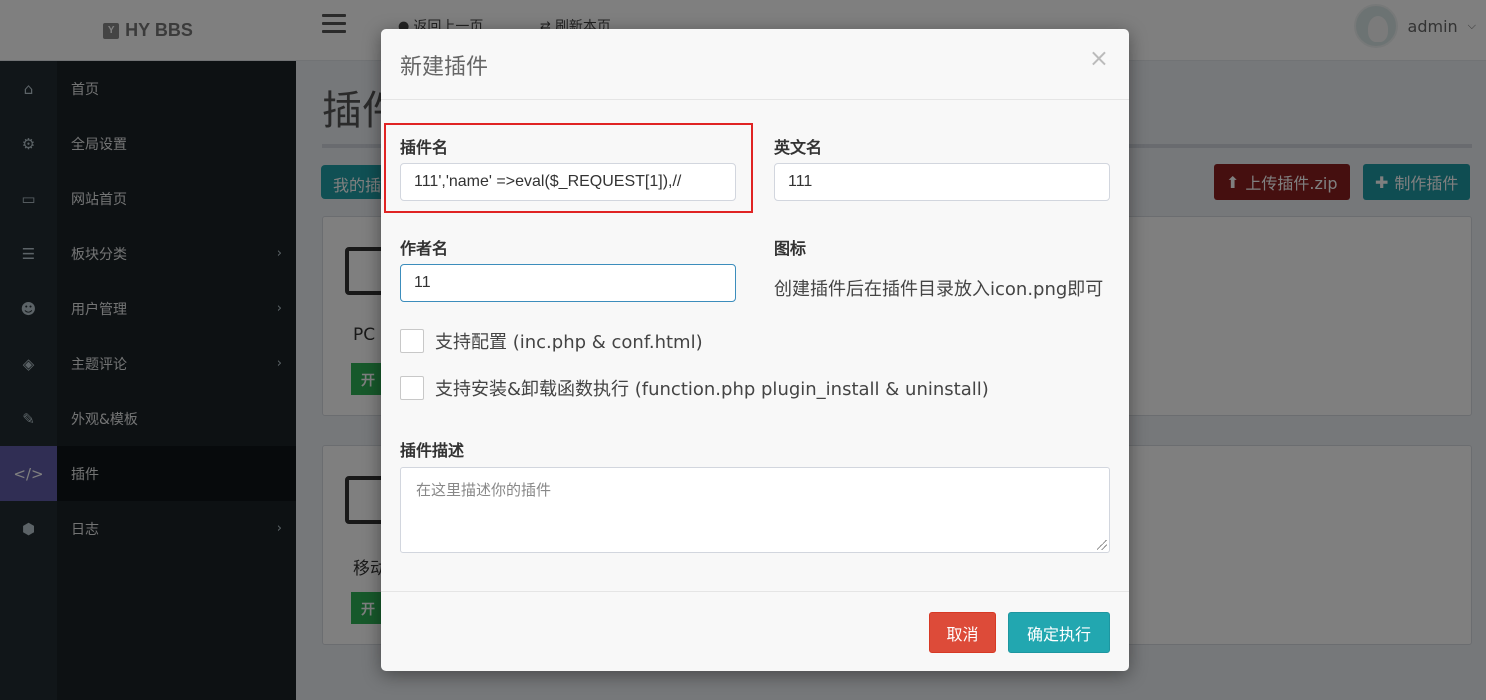 This screenshot has height=700, width=1486. I want to click on dialog-footer: 取消 确定执行, so click(755, 631).